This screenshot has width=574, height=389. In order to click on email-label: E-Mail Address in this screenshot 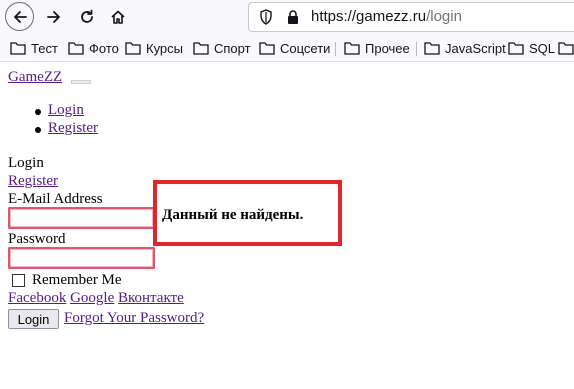, I will do `click(55, 199)`.